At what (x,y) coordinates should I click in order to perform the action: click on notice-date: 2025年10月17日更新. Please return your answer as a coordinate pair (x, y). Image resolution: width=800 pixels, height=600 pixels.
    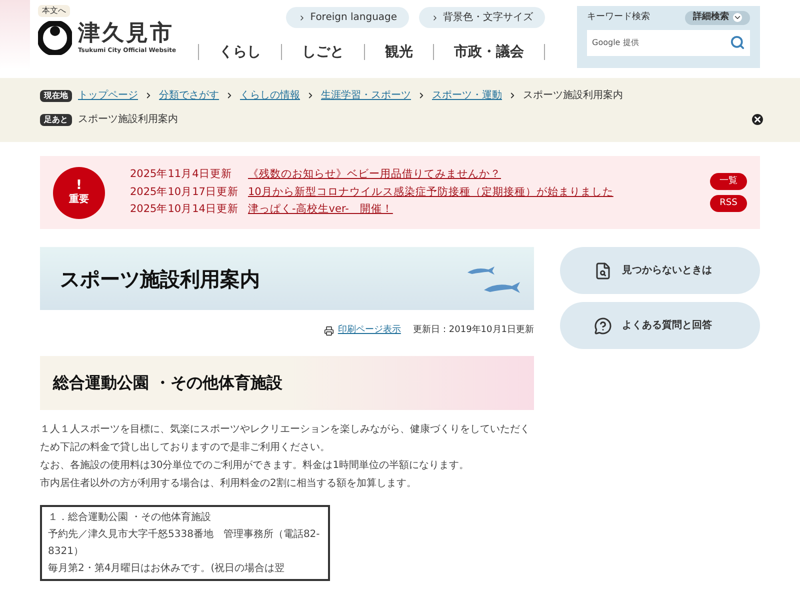
    Looking at the image, I should click on (185, 192).